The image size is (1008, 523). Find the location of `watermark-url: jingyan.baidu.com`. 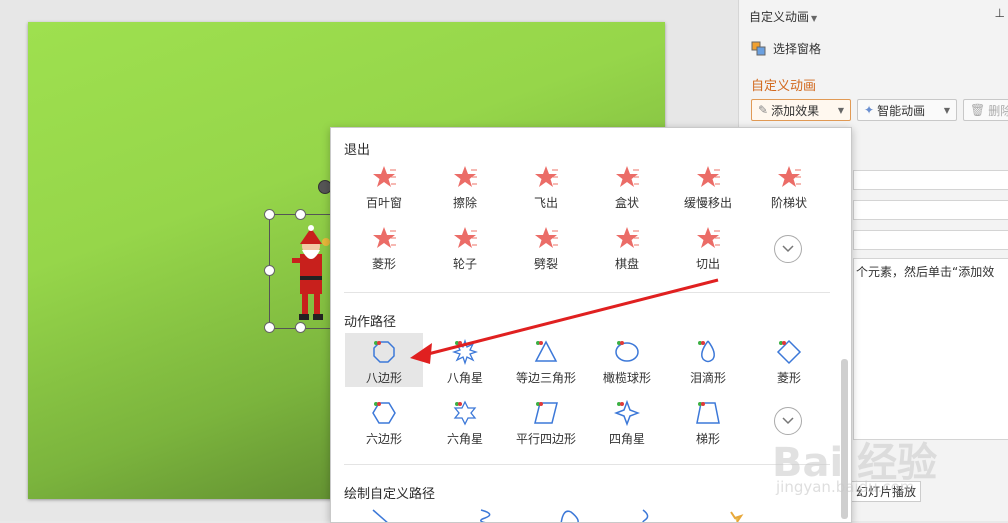

watermark-url: jingyan.baidu.com is located at coordinates (845, 487).